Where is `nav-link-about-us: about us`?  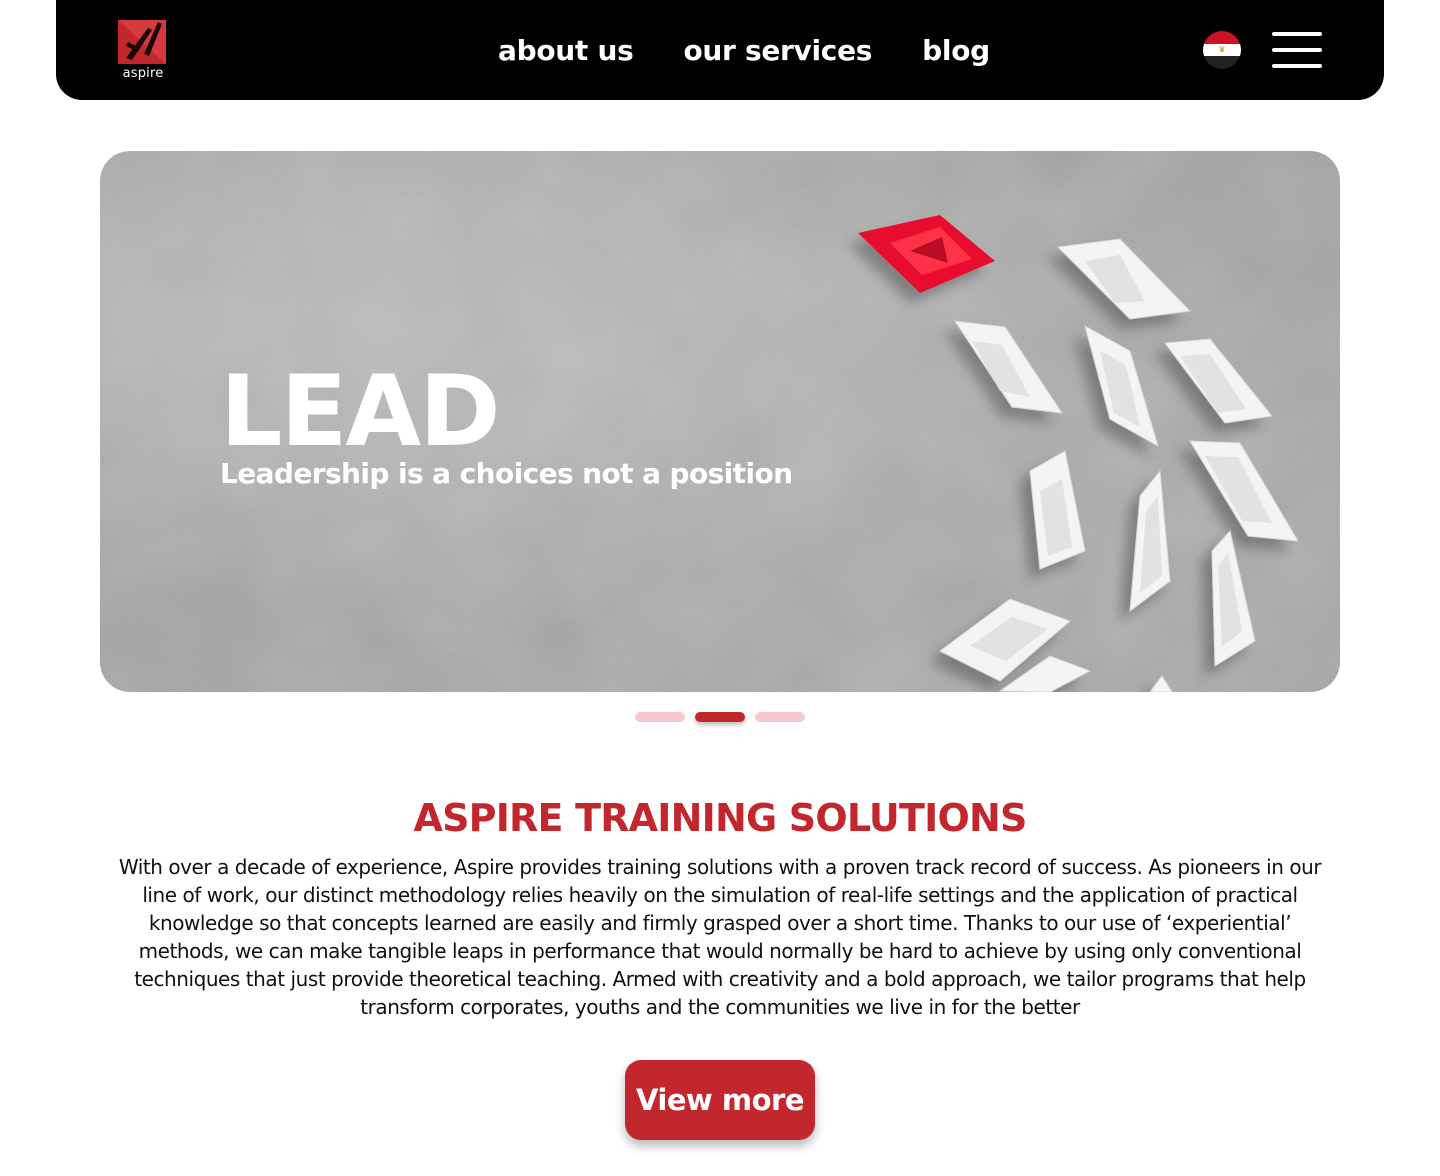 nav-link-about-us: about us is located at coordinates (566, 50).